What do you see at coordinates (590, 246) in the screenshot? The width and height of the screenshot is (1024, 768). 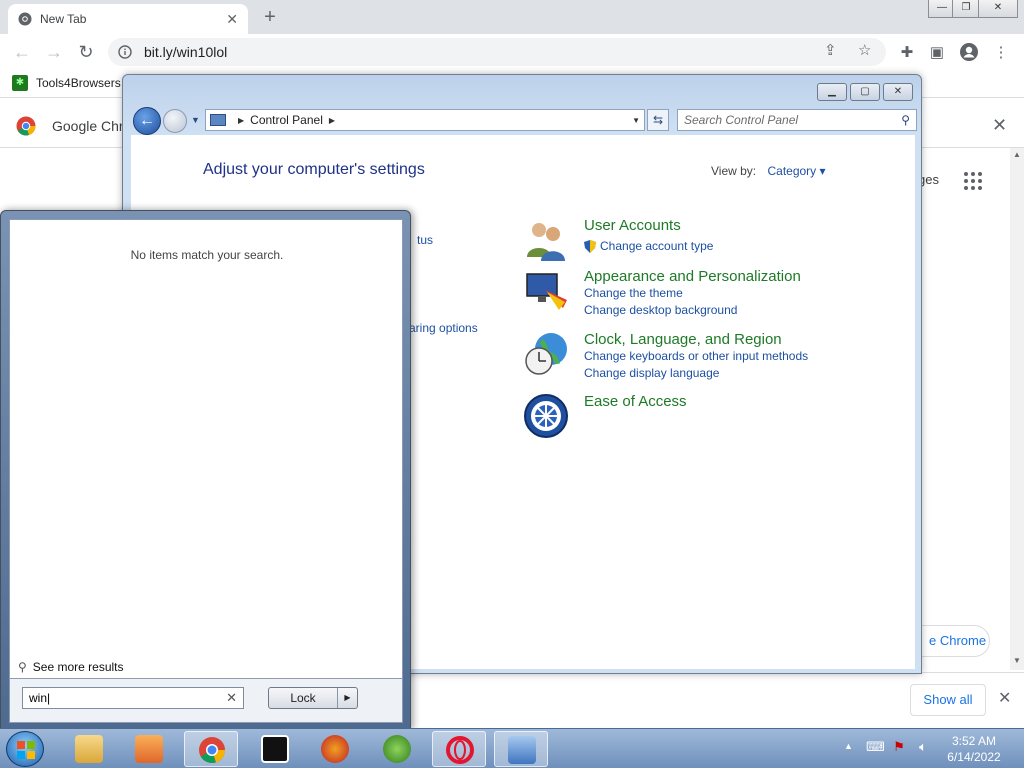 I see `uac-shield-icon` at bounding box center [590, 246].